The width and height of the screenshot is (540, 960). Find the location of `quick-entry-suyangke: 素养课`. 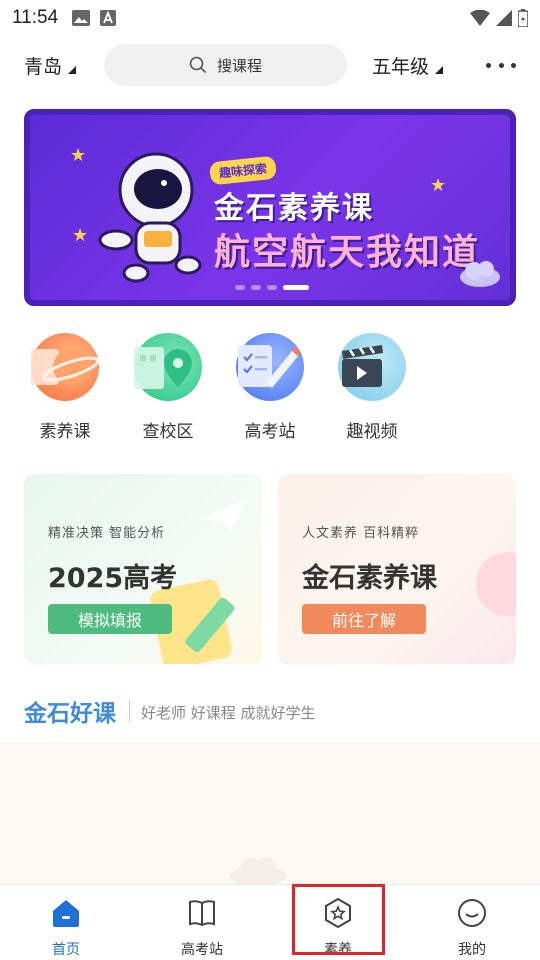

quick-entry-suyangke: 素养课 is located at coordinates (65, 387).